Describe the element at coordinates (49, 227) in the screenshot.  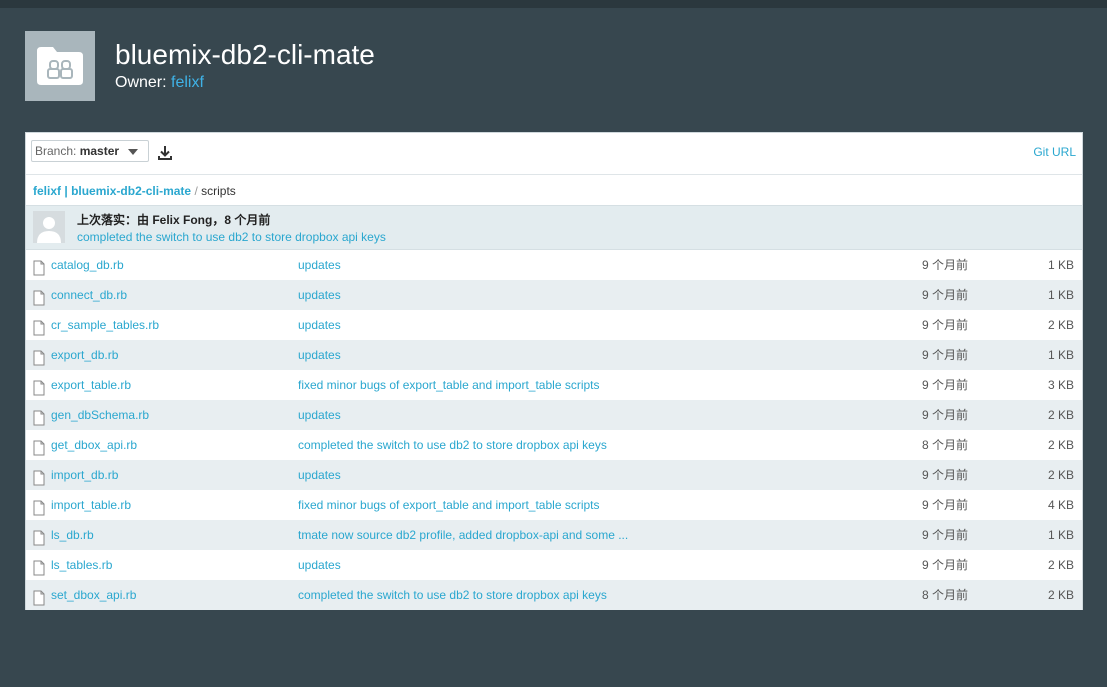
I see `user-avatar-icon` at that location.